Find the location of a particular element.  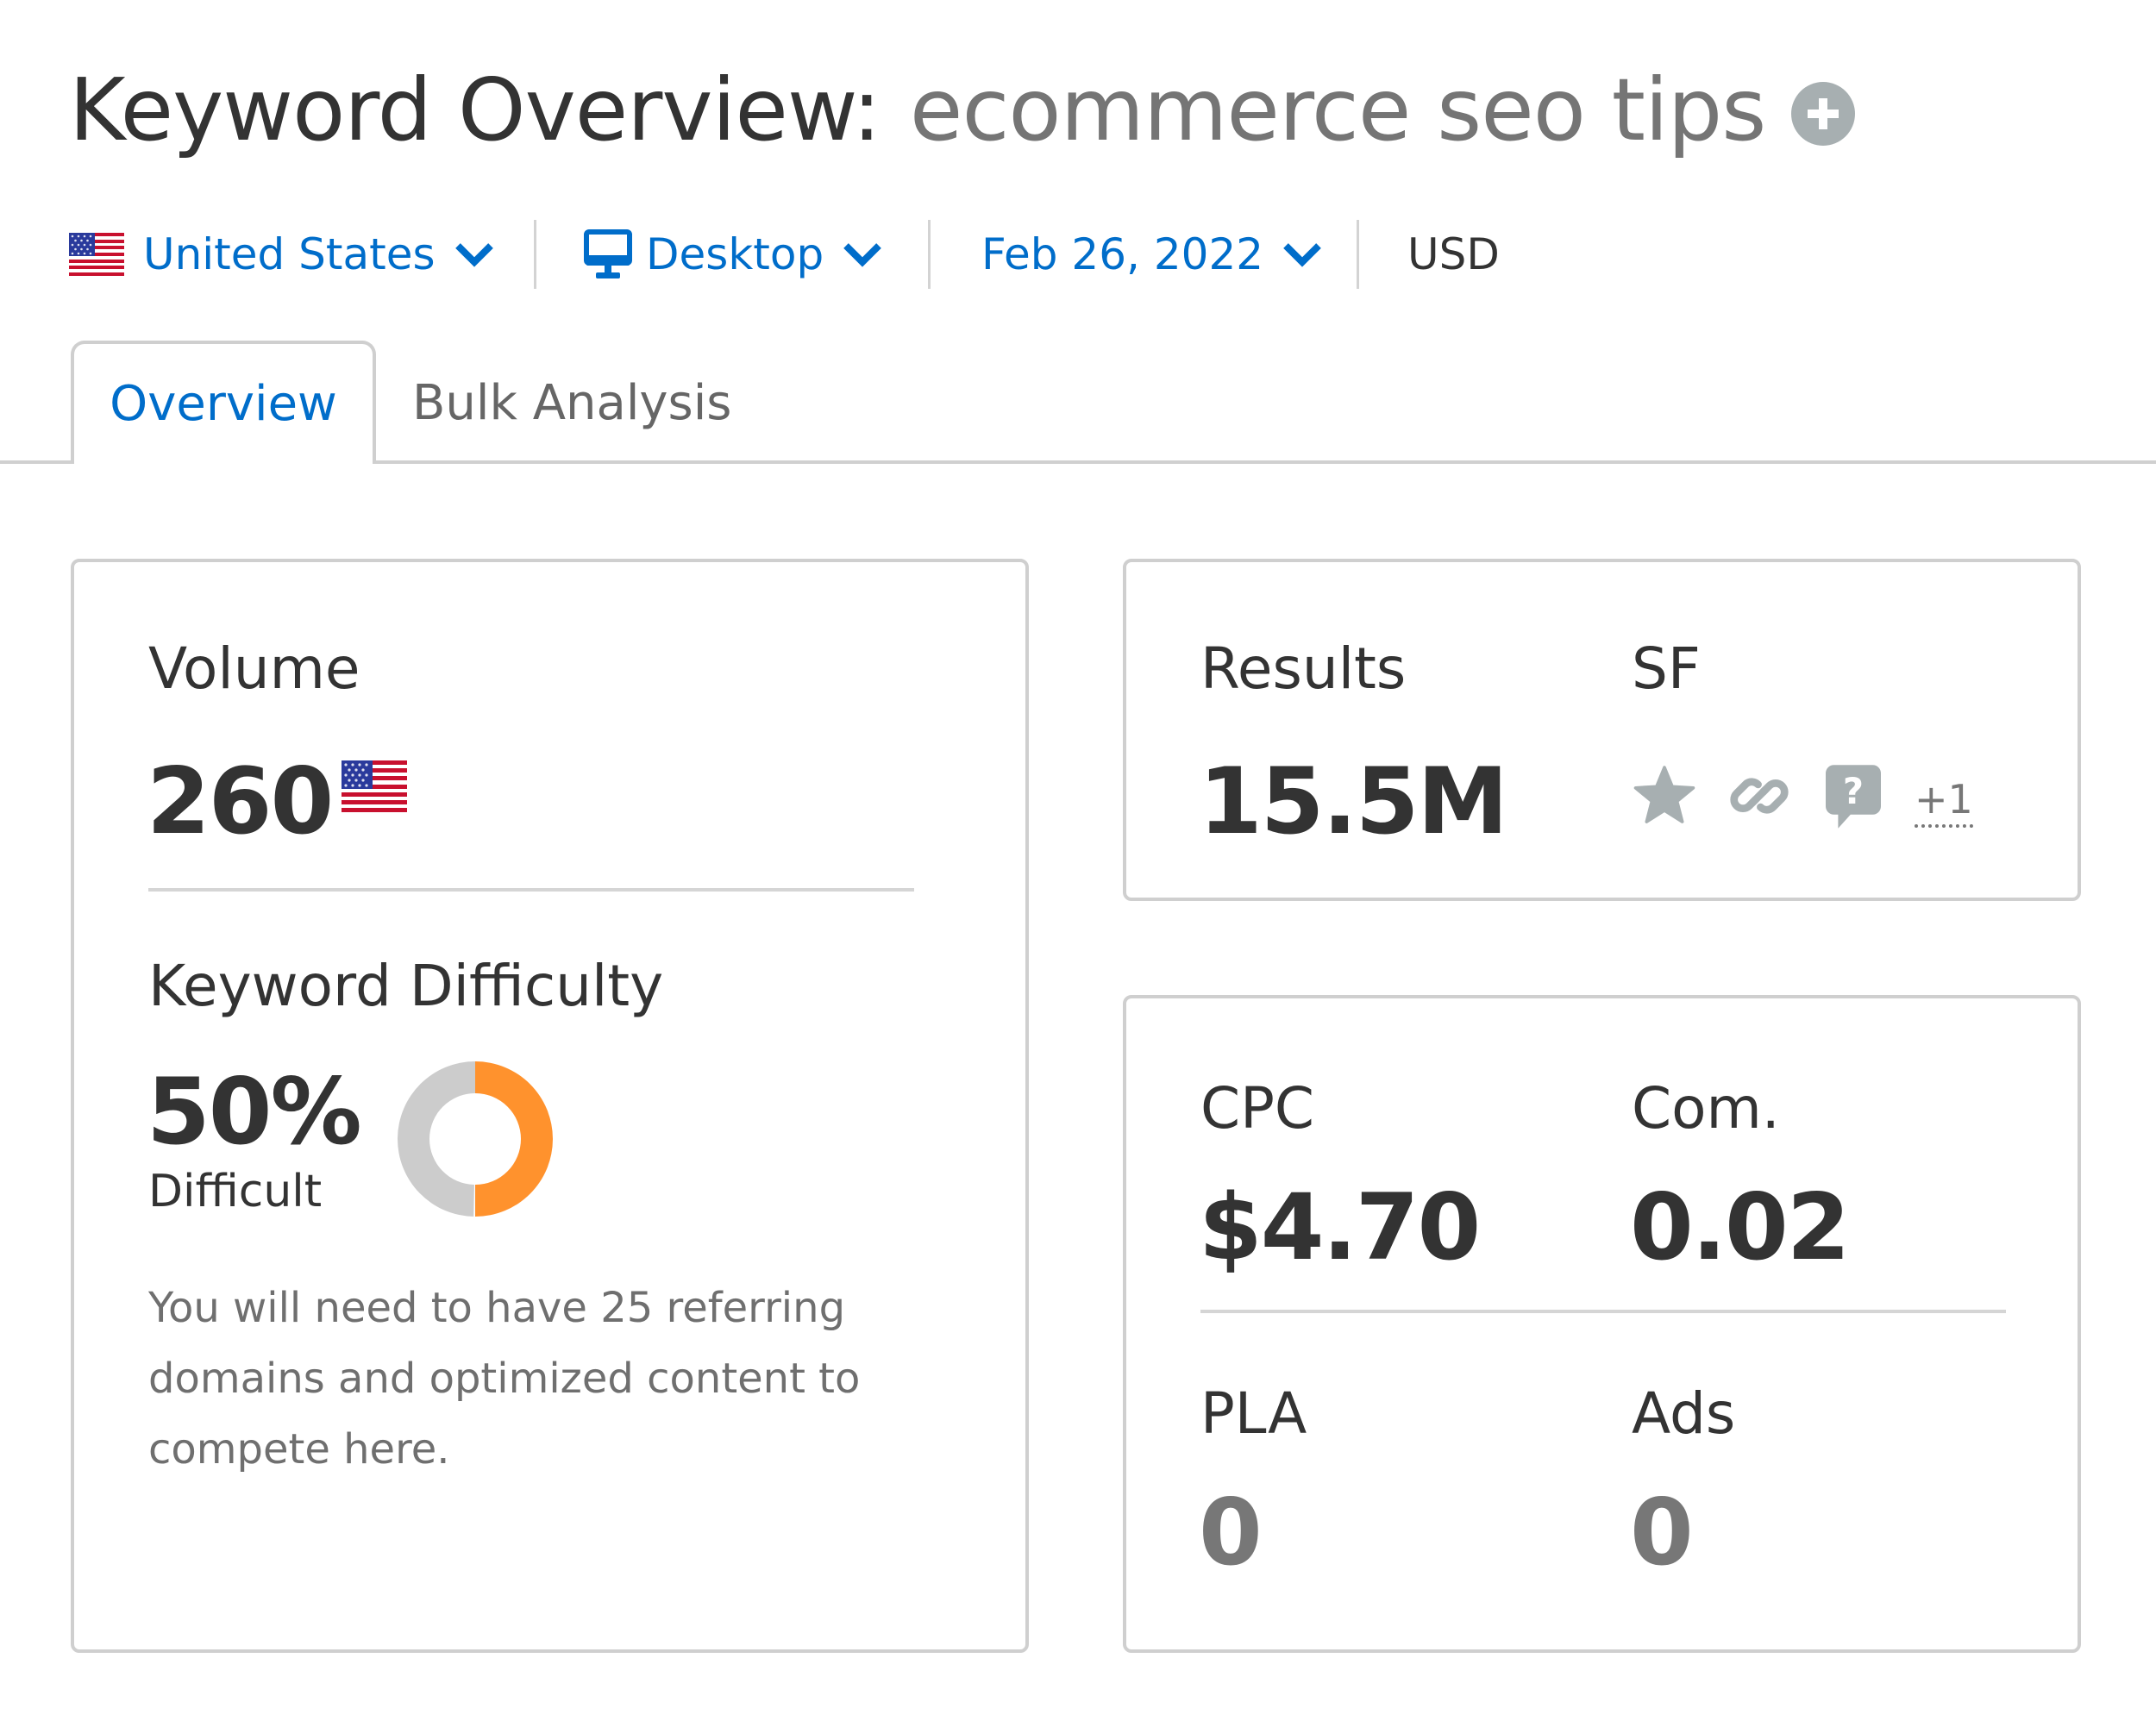

country-label: United States is located at coordinates (289, 254).